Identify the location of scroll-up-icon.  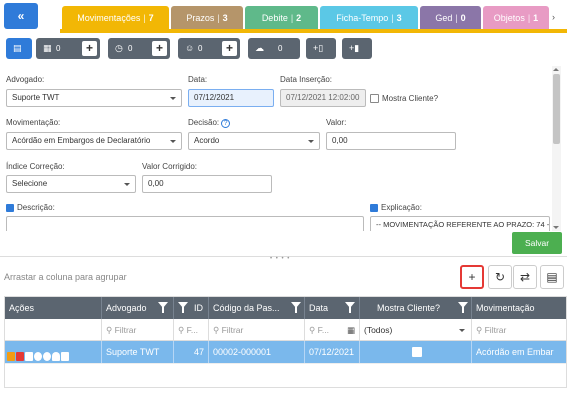
(556, 69).